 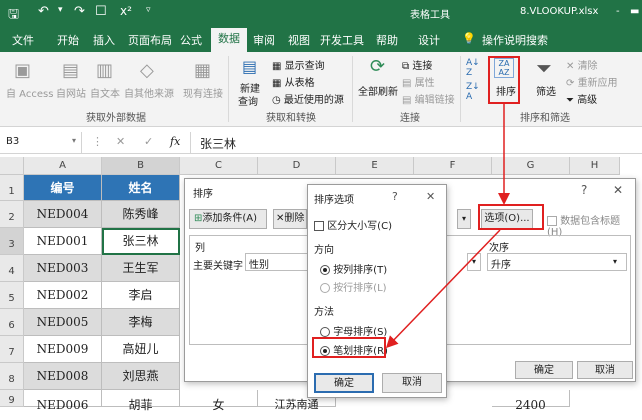 I want to click on arrow-options-to-stroke, so click(x=443, y=289).